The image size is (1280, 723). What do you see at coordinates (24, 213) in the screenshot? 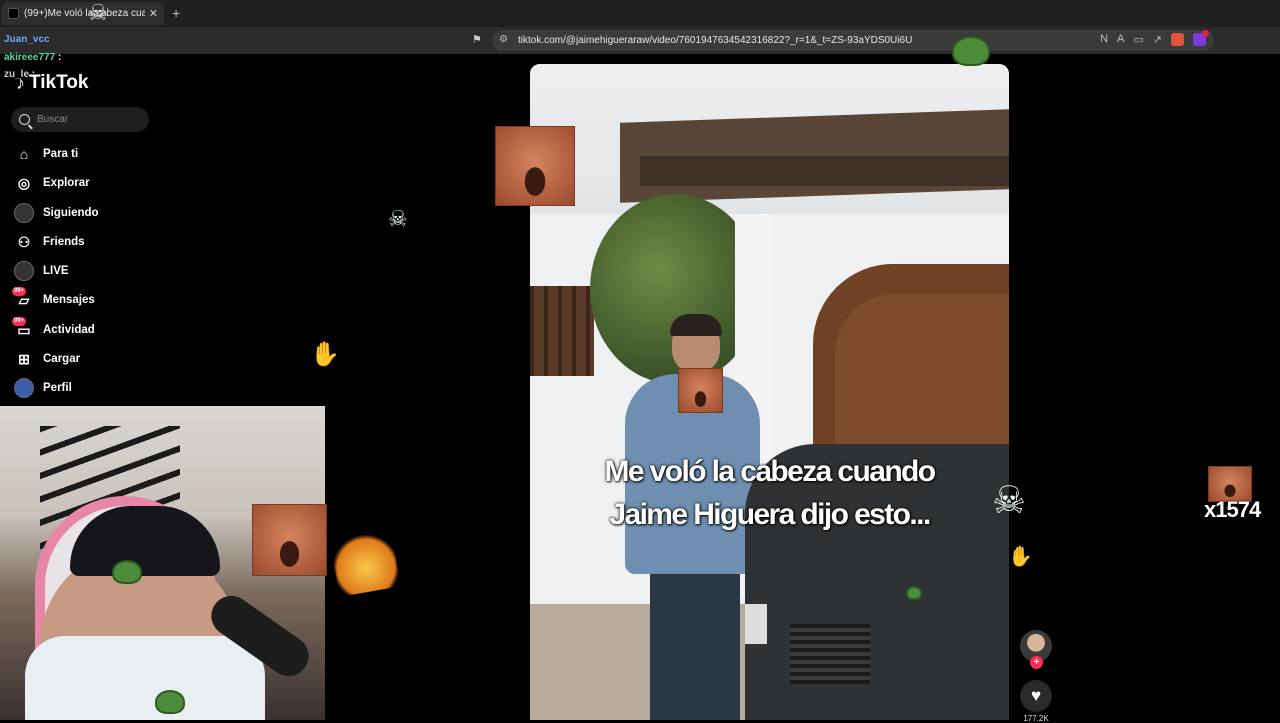
I see `following-avatar-icon` at bounding box center [24, 213].